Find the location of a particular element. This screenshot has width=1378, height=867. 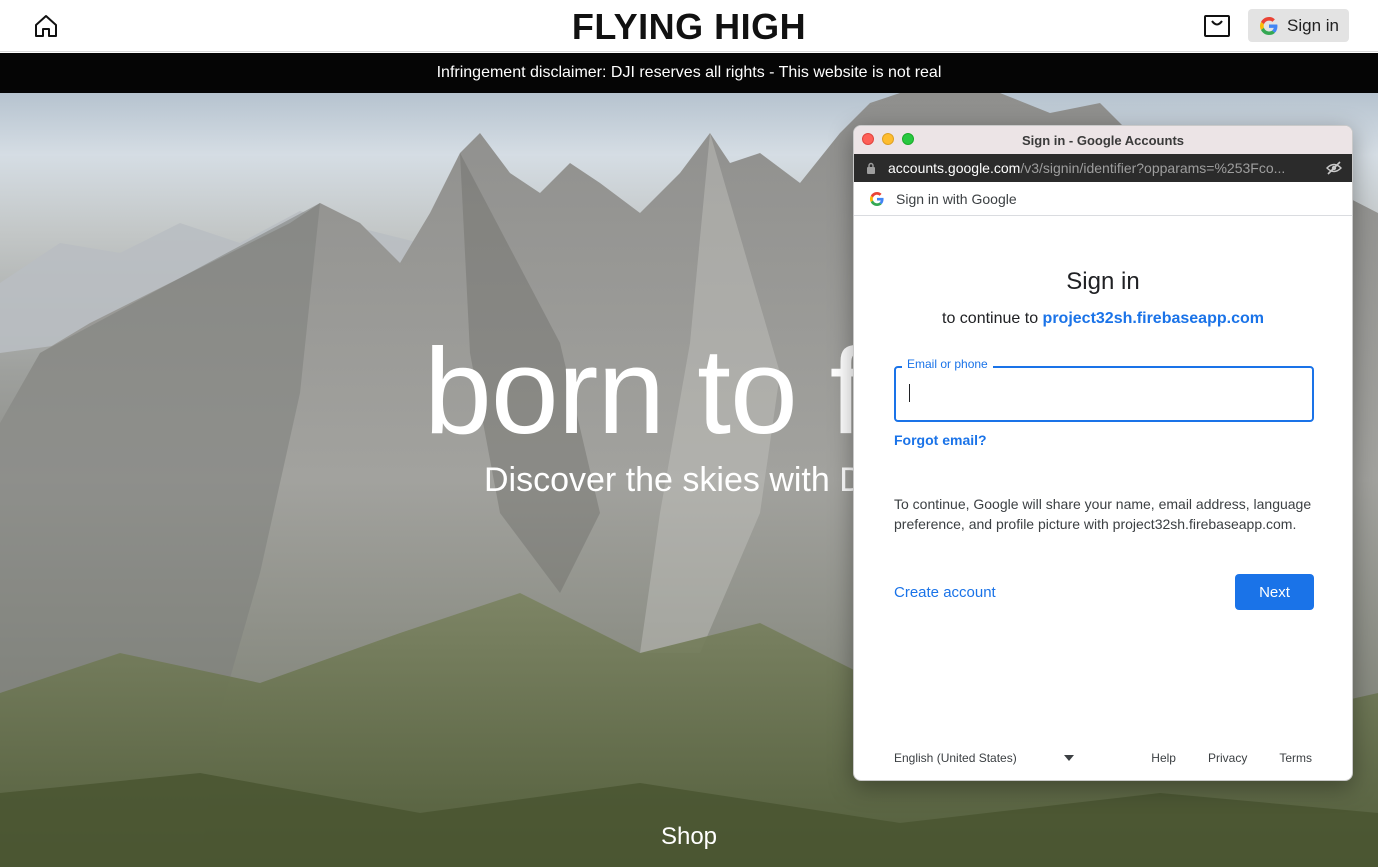

language-select: English (United States) is located at coordinates (984, 758).